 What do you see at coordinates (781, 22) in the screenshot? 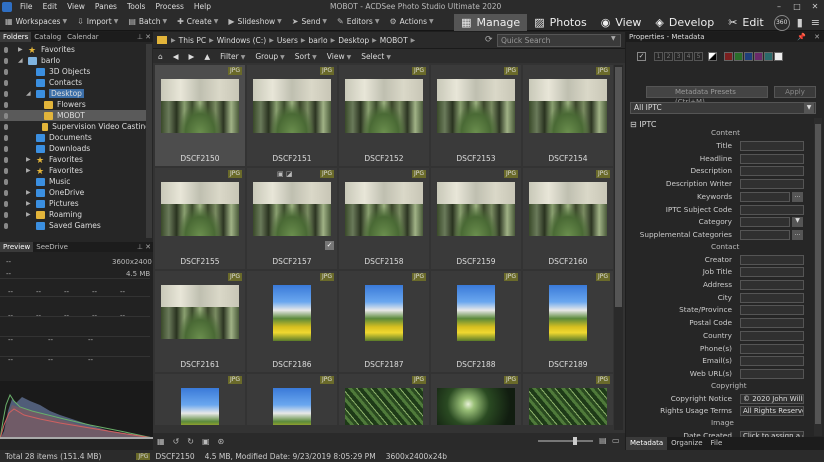
I see `360-mode-button: 360` at bounding box center [781, 22].